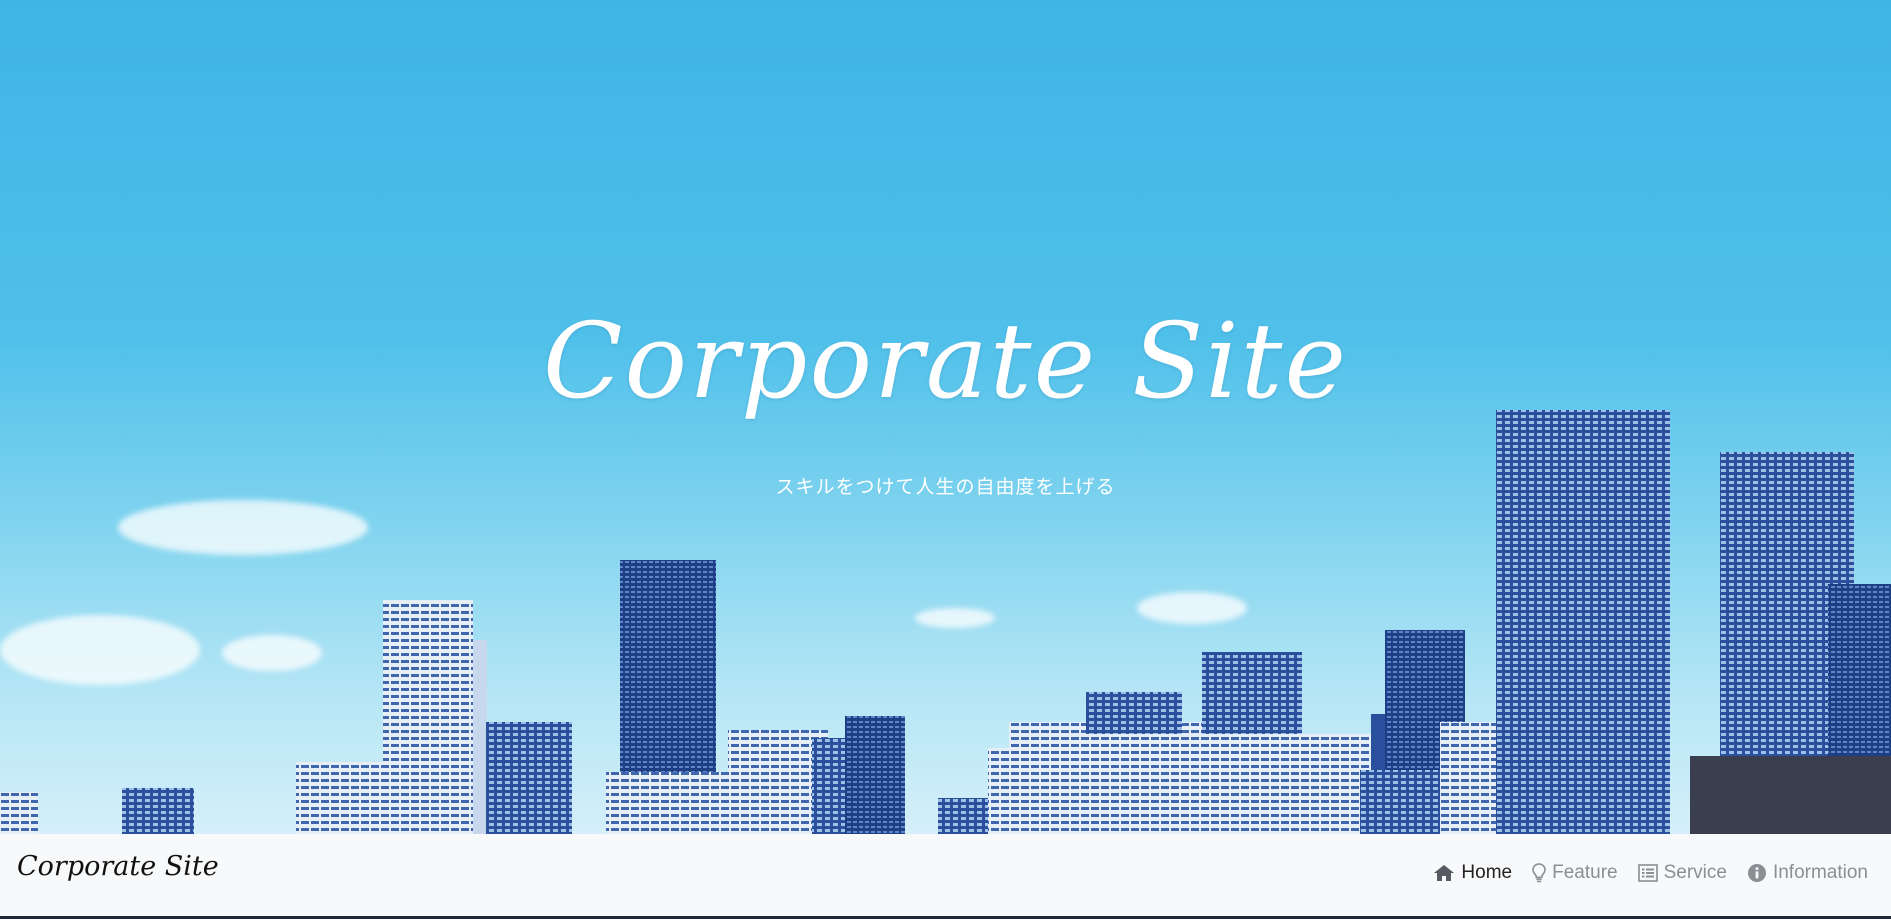  I want to click on hero-title: Corporate Site, so click(945, 361).